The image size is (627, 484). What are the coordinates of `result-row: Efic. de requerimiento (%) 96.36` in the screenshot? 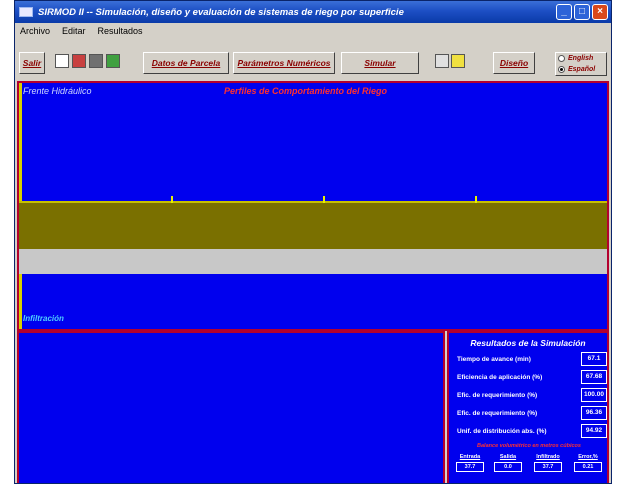 It's located at (532, 413).